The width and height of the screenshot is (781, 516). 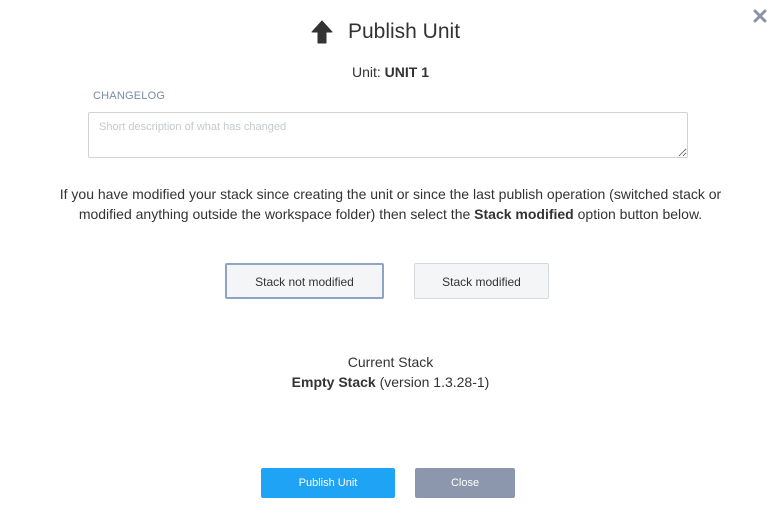 I want to click on stack-name: Empty Stack, so click(x=333, y=382).